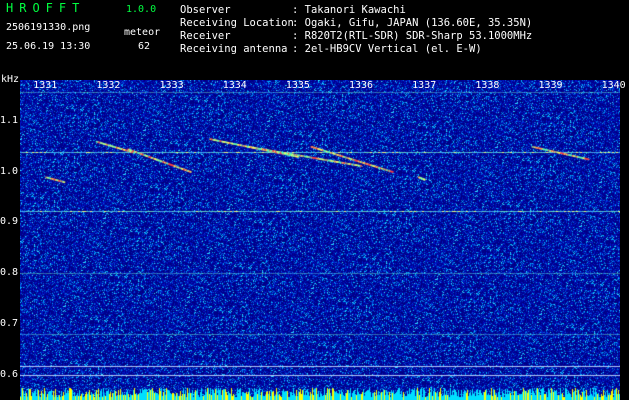  What do you see at coordinates (9, 273) in the screenshot?
I see `y-tick-label: 0.8` at bounding box center [9, 273].